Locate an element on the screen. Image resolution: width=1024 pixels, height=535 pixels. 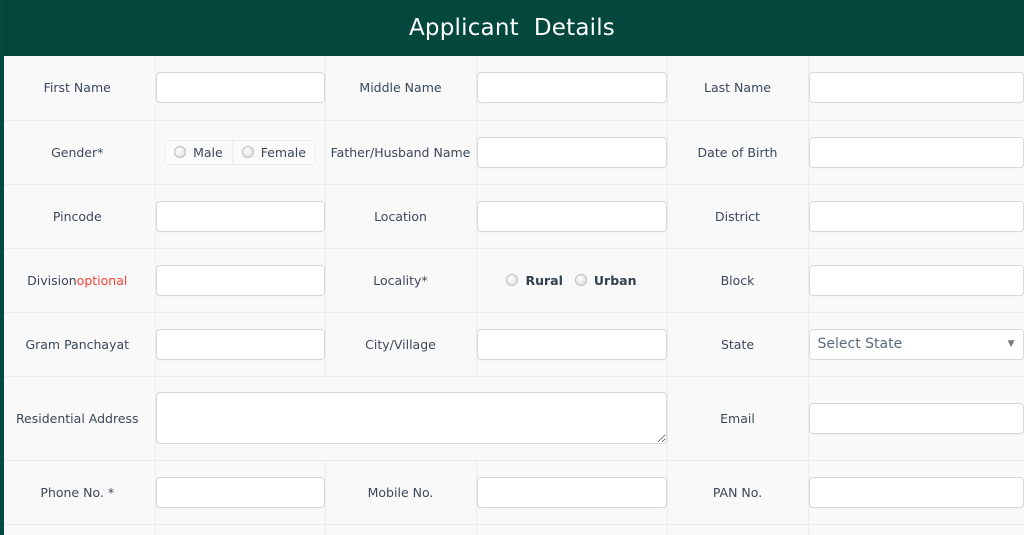
label-gender: Gender* is located at coordinates (78, 152).